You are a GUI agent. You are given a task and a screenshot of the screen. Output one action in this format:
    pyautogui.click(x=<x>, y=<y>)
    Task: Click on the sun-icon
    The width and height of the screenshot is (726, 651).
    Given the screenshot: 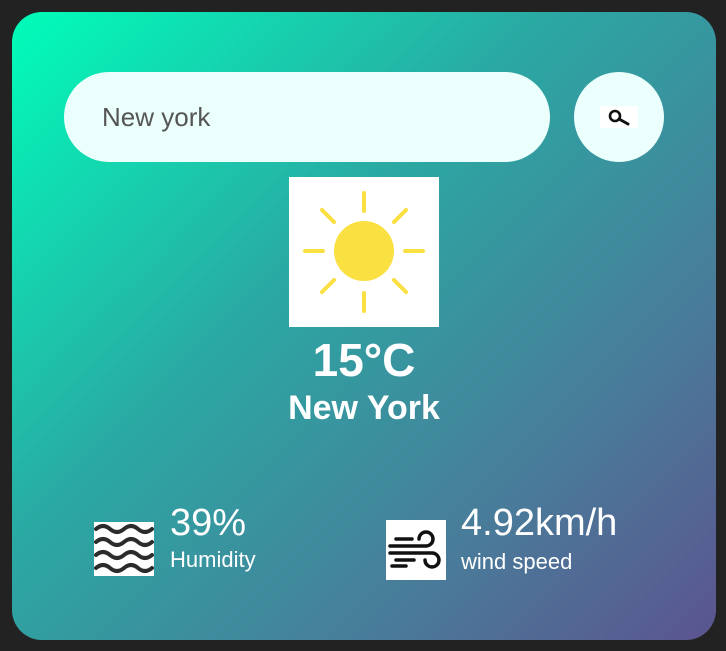 What is the action you would take?
    pyautogui.click(x=364, y=252)
    